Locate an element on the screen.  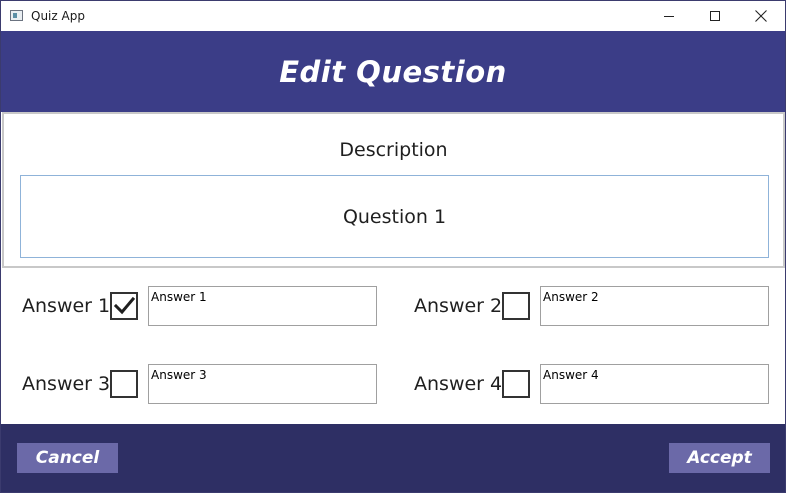
answer-row-1: Answer 1 Answer 1 is located at coordinates (202, 306).